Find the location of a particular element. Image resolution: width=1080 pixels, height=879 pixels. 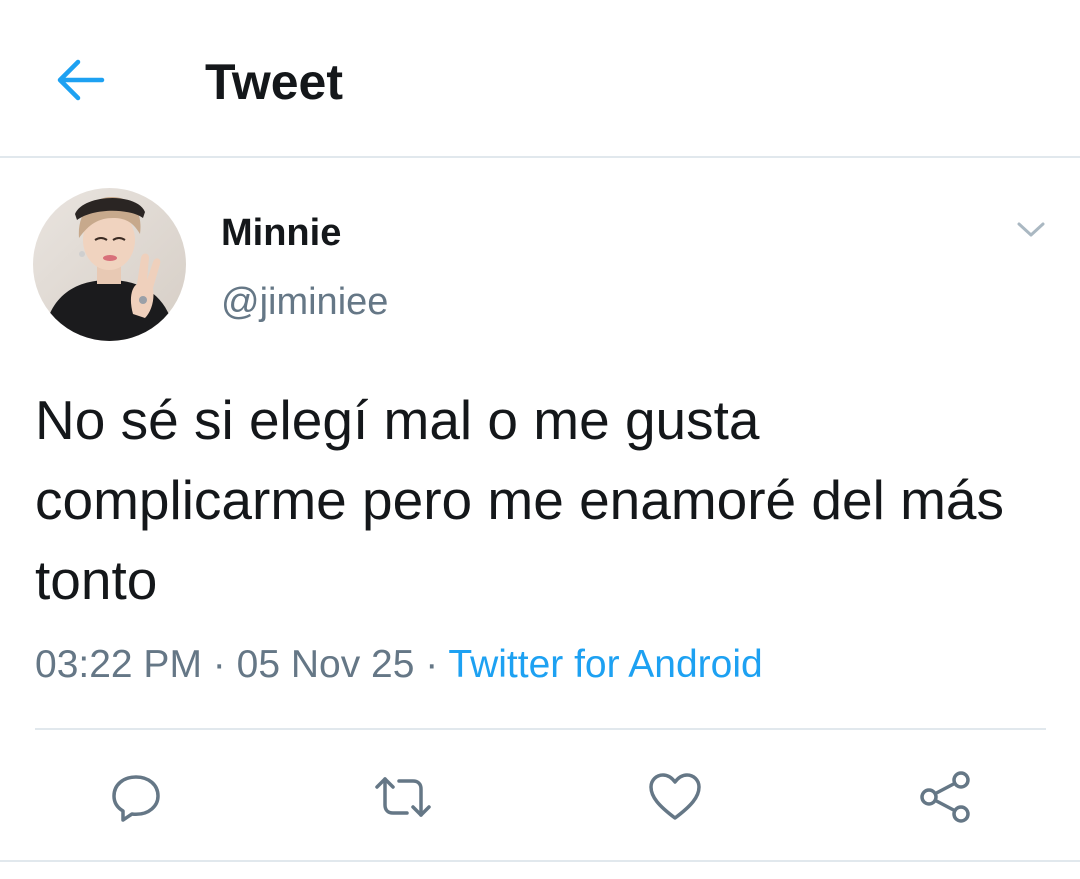

page-title: Tweet is located at coordinates (274, 82).